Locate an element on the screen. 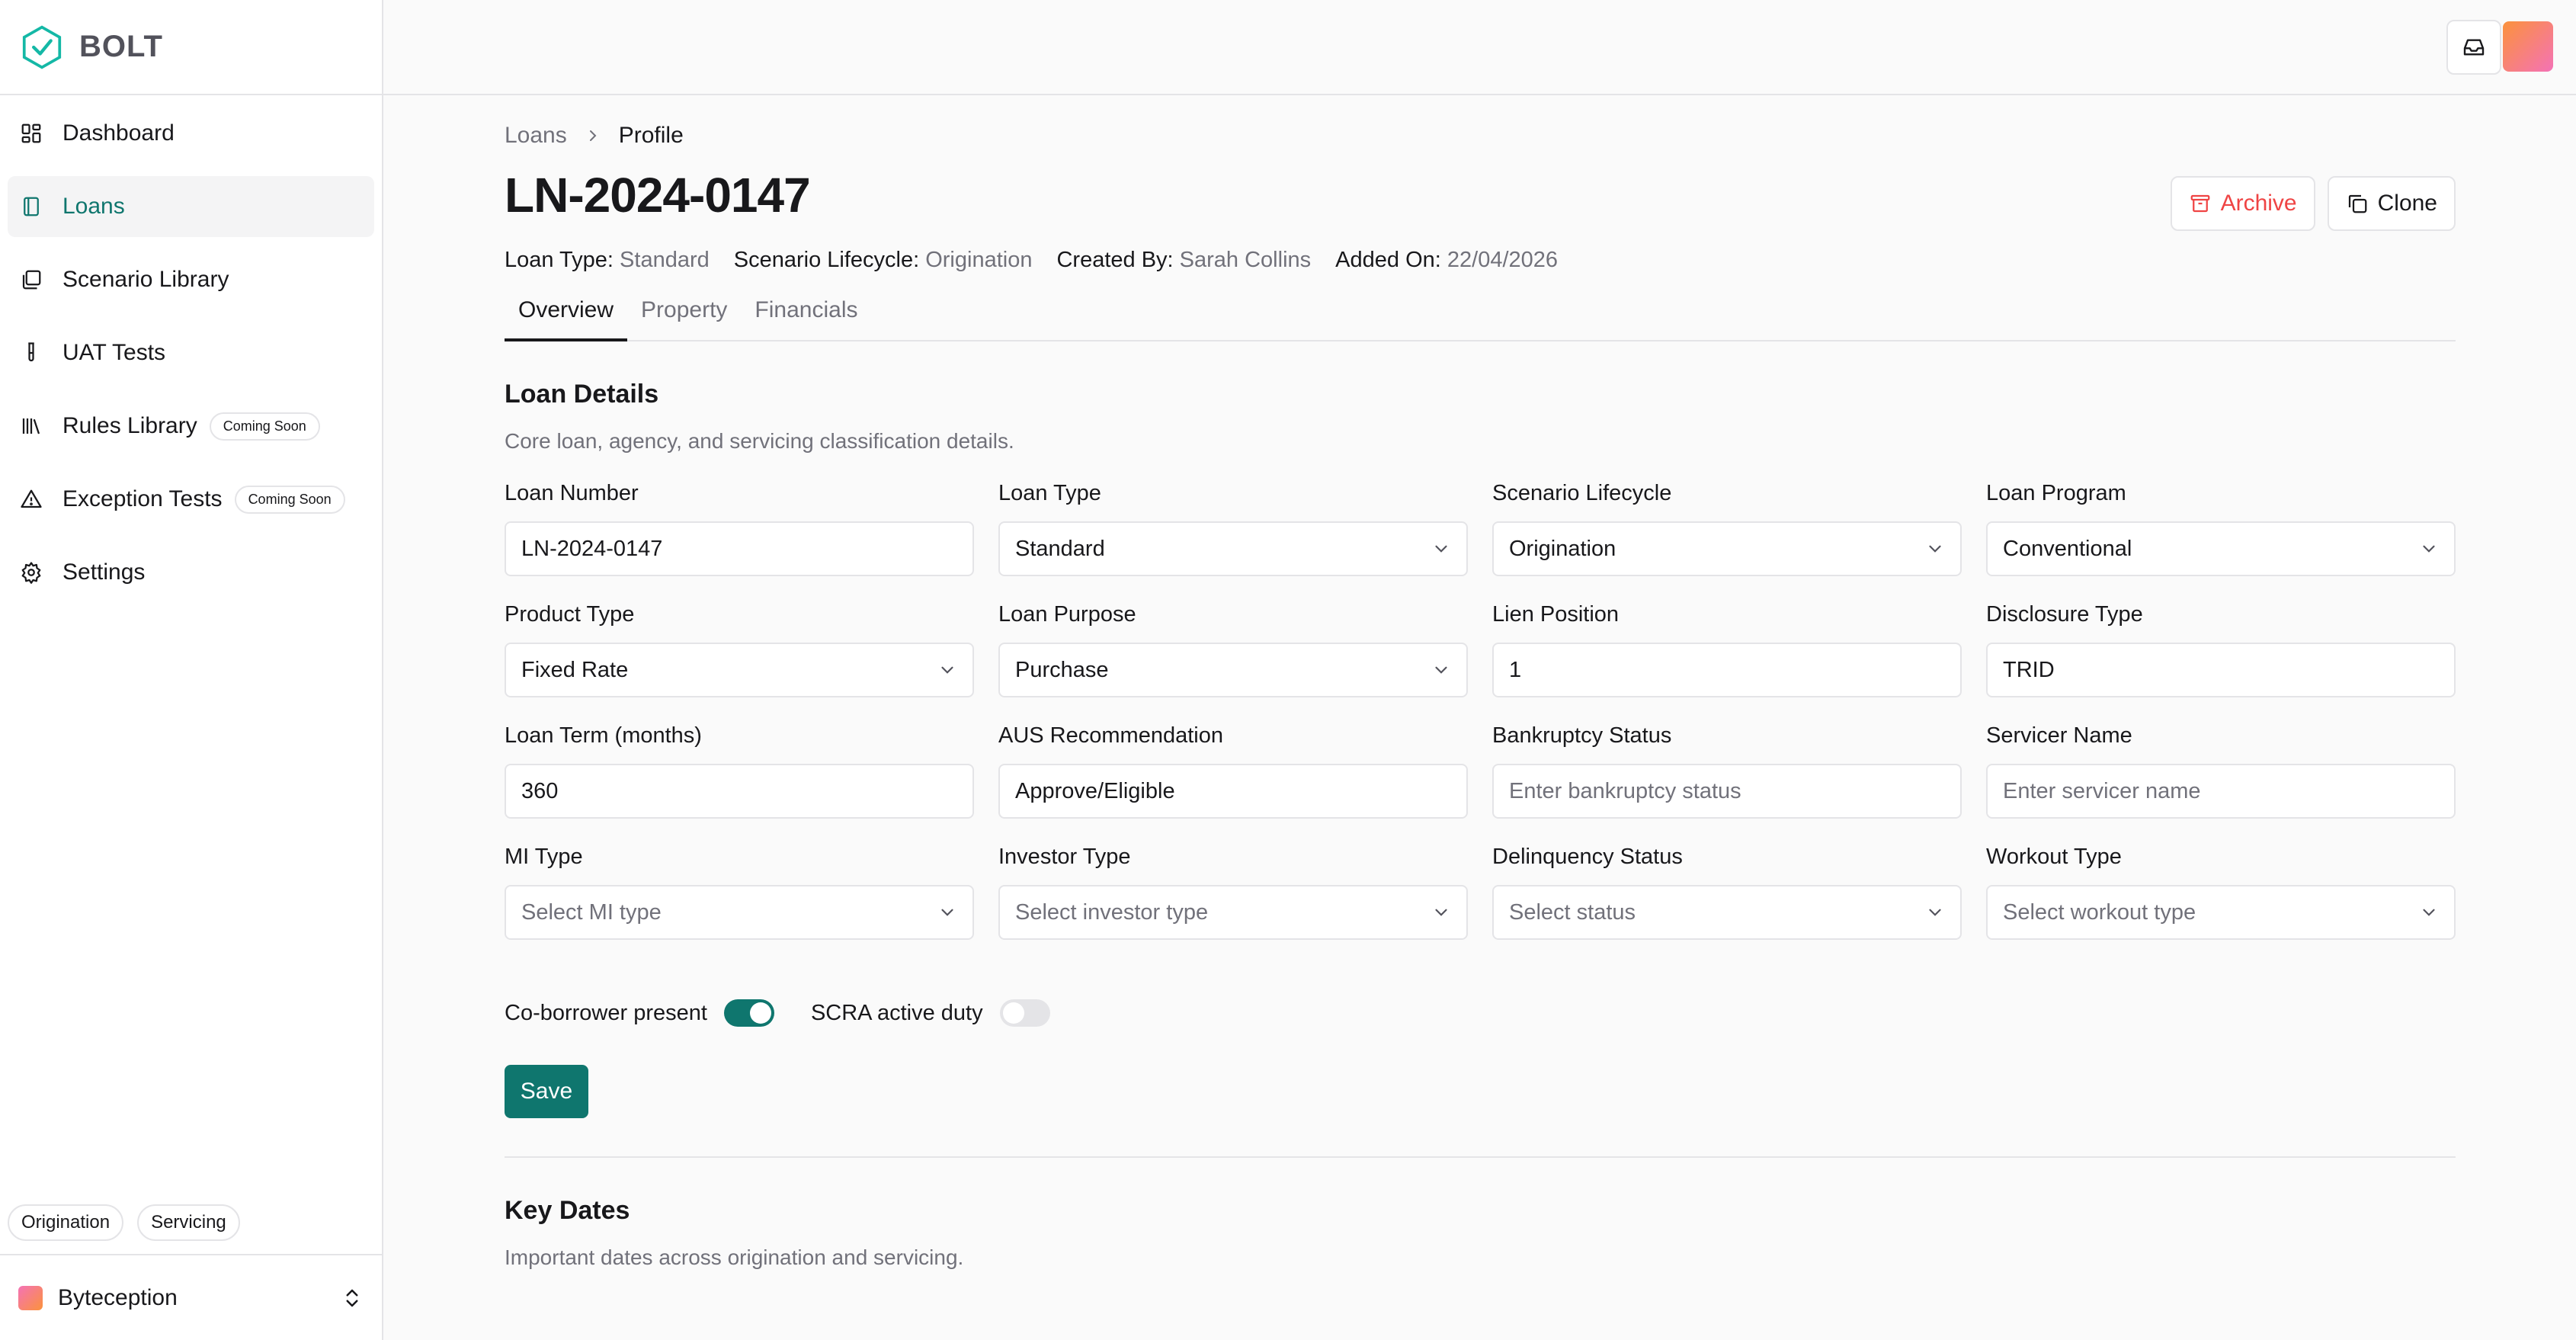 This screenshot has height=1340, width=2576. field-product-type: Product Type Fixed Rate is located at coordinates (739, 649).